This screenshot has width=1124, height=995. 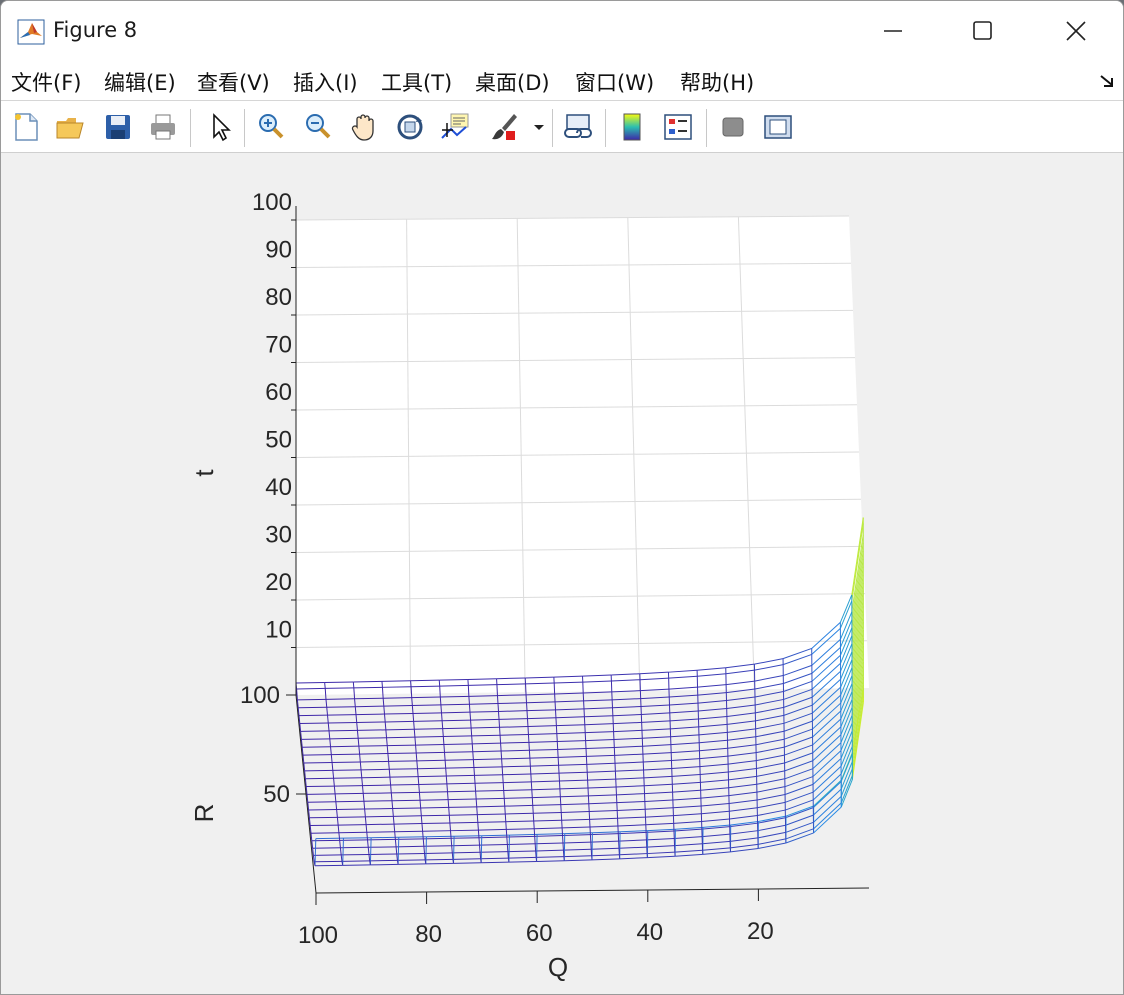 I want to click on data-cursor-button, so click(x=455, y=127).